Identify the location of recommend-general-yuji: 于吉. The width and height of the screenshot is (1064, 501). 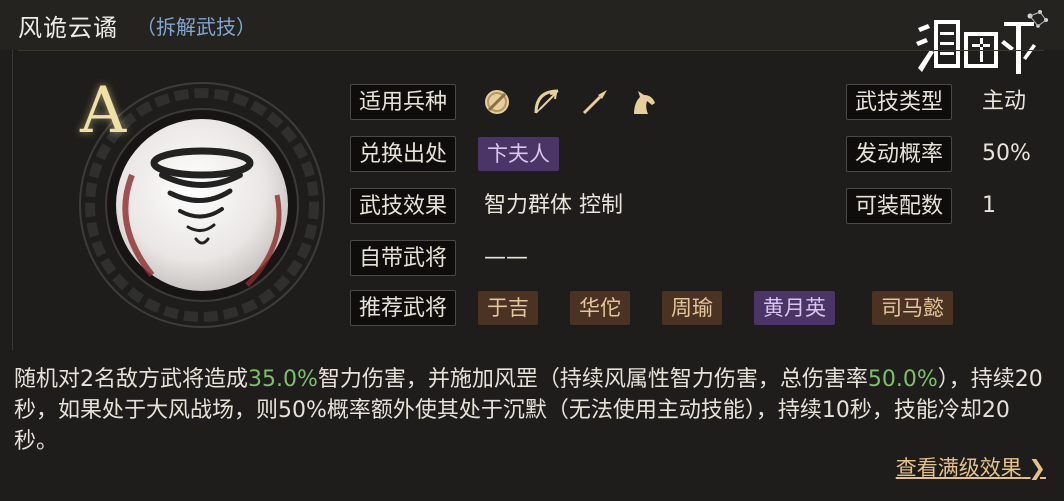
(508, 308).